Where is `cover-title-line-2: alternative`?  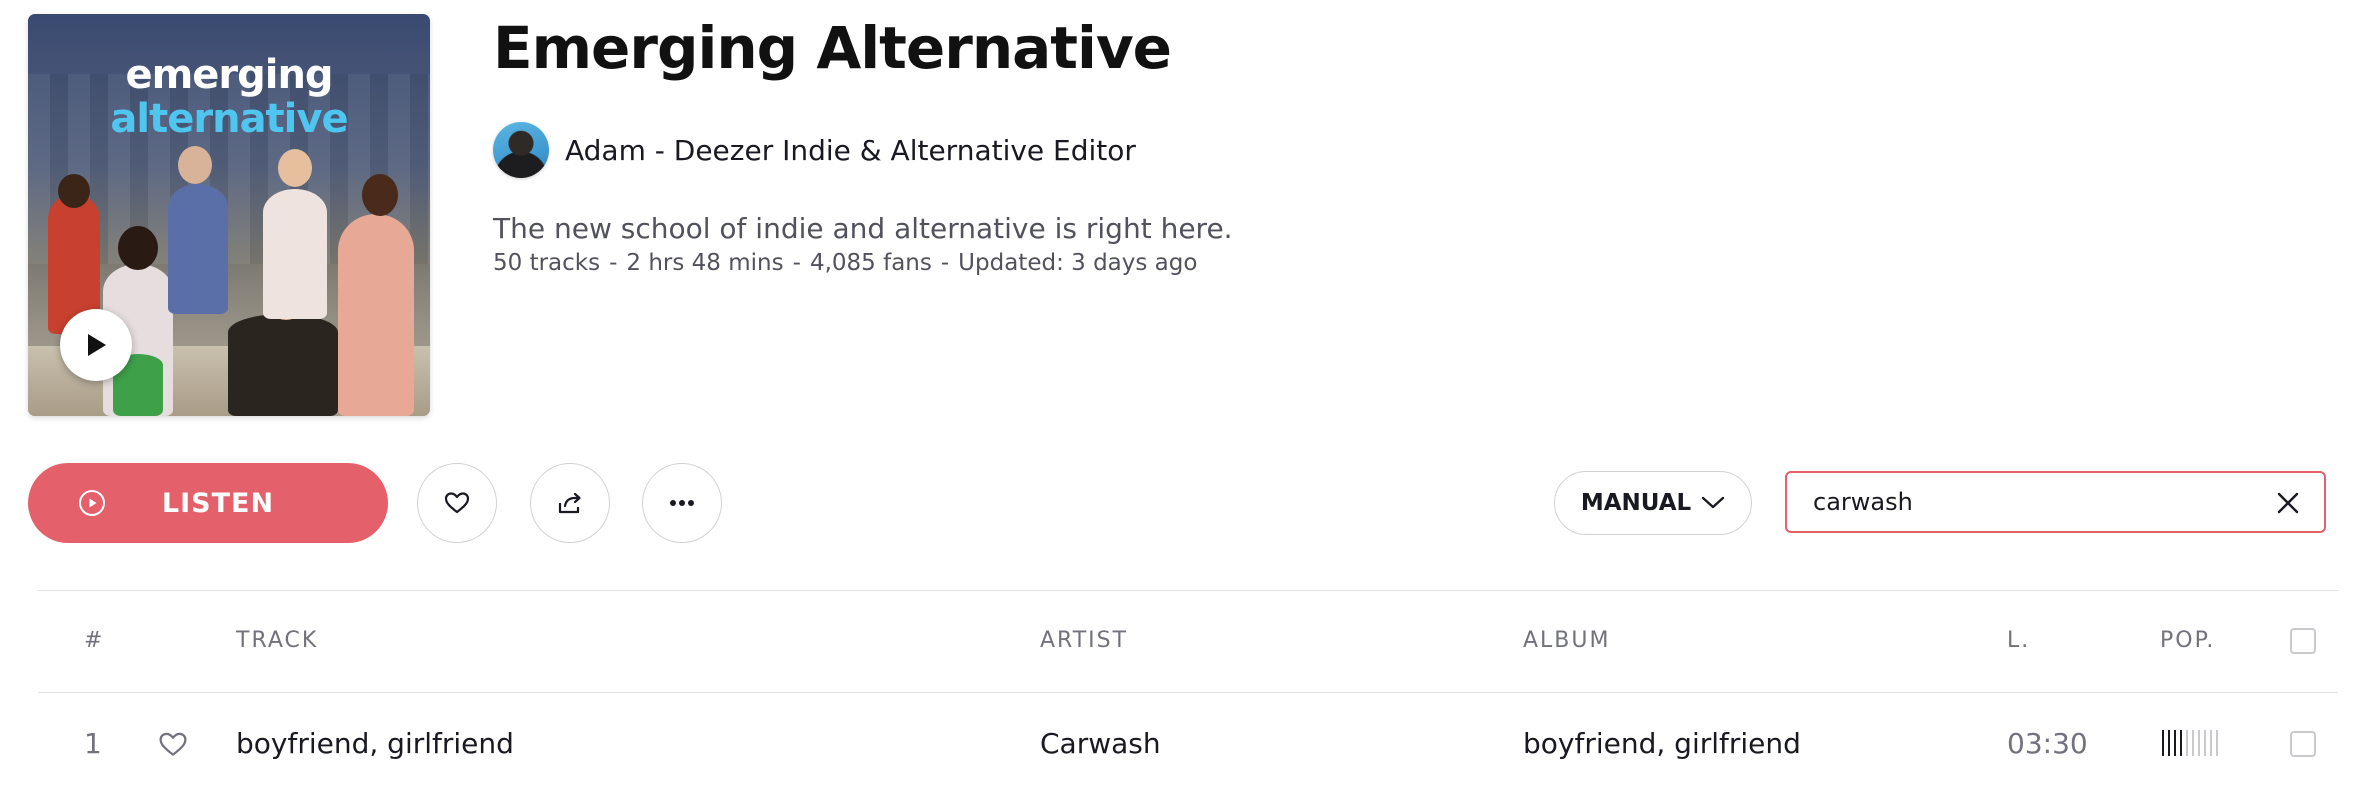 cover-title-line-2: alternative is located at coordinates (229, 119).